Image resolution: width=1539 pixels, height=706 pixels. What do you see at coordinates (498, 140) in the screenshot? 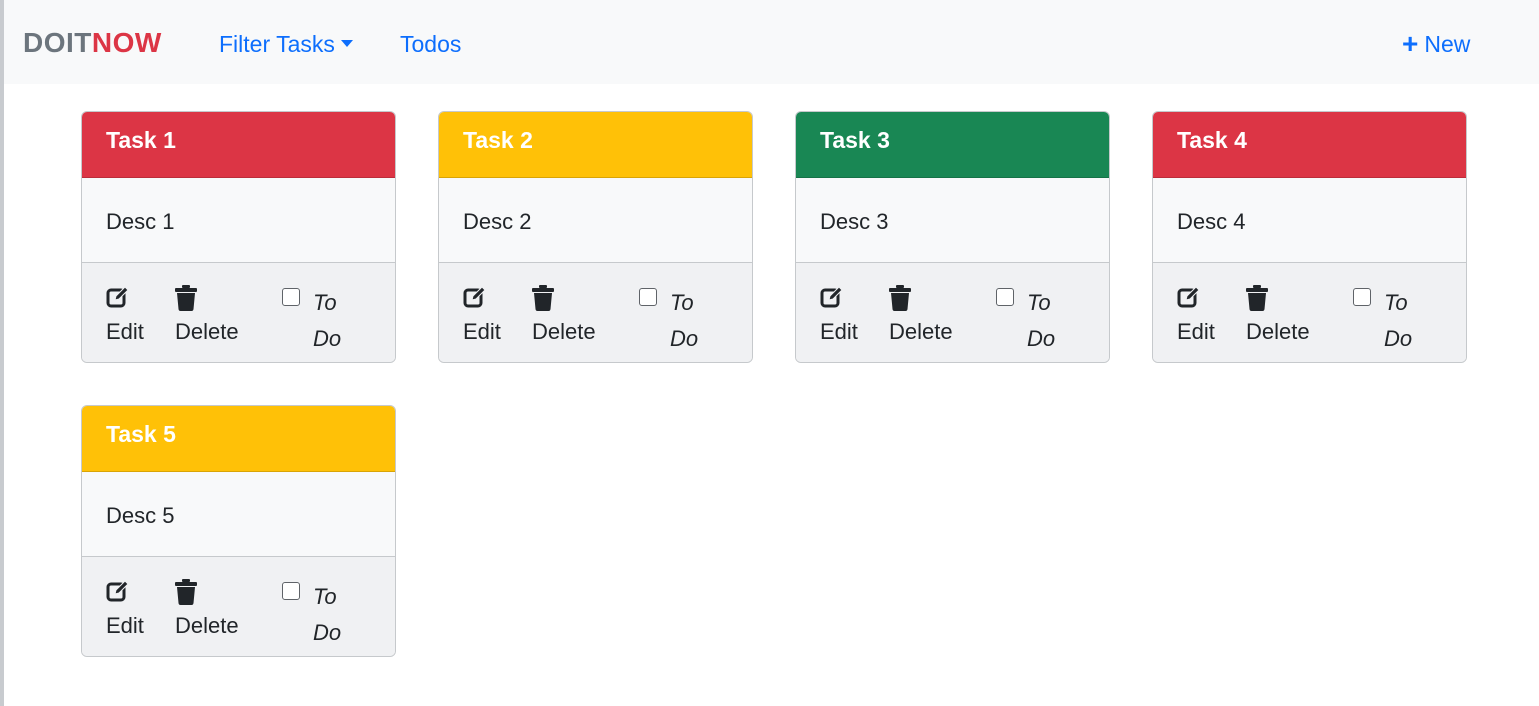
I see `task-title: Task 2` at bounding box center [498, 140].